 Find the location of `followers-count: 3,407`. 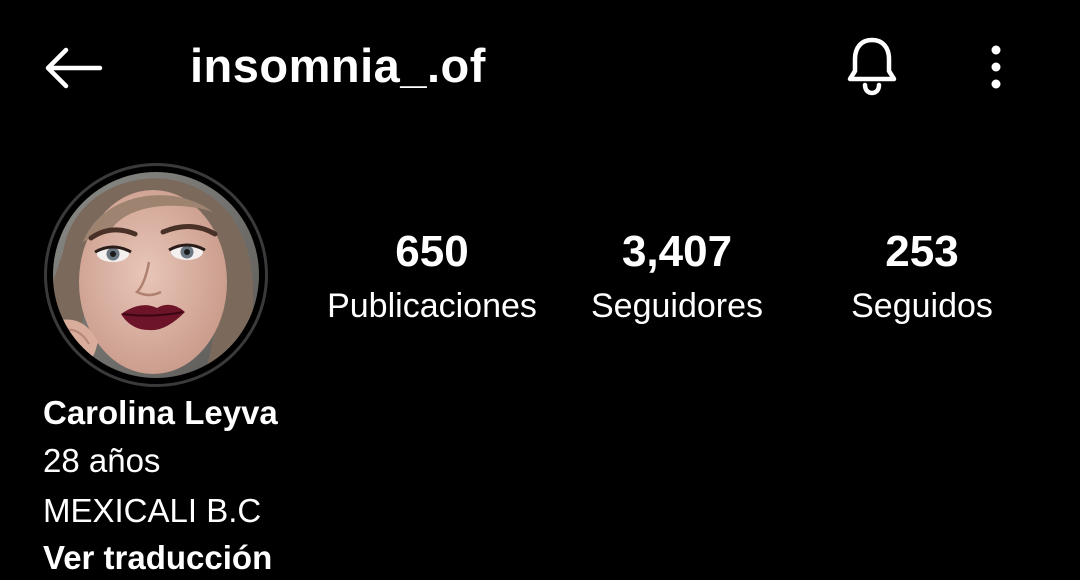

followers-count: 3,407 is located at coordinates (677, 251).